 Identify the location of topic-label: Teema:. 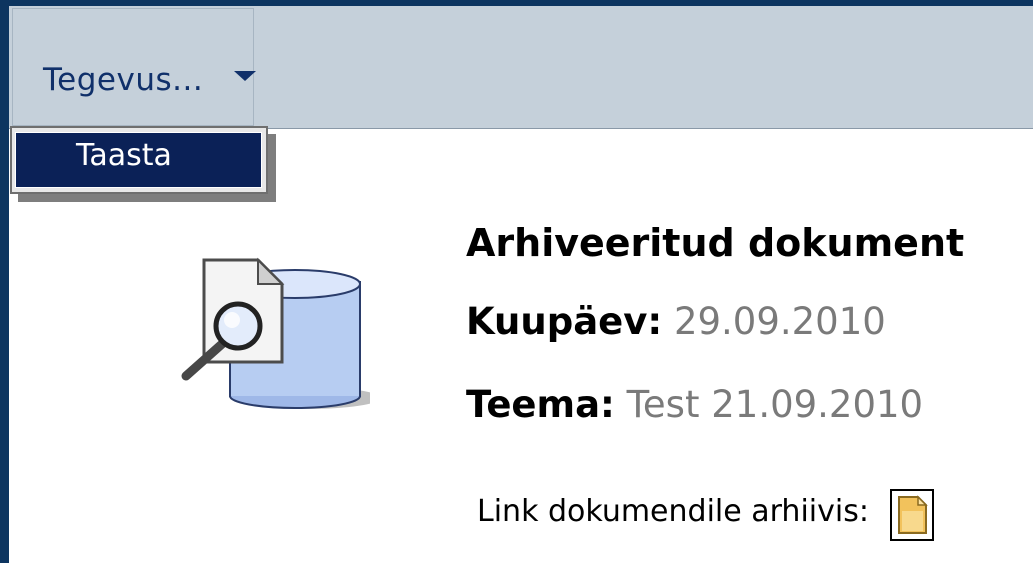
(540, 404).